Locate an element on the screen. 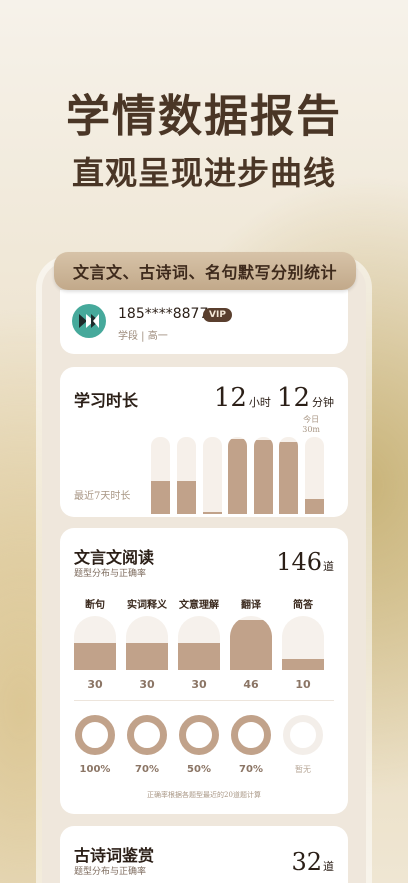 The height and width of the screenshot is (883, 408). hero-title: 学情数据报告 is located at coordinates (204, 116).